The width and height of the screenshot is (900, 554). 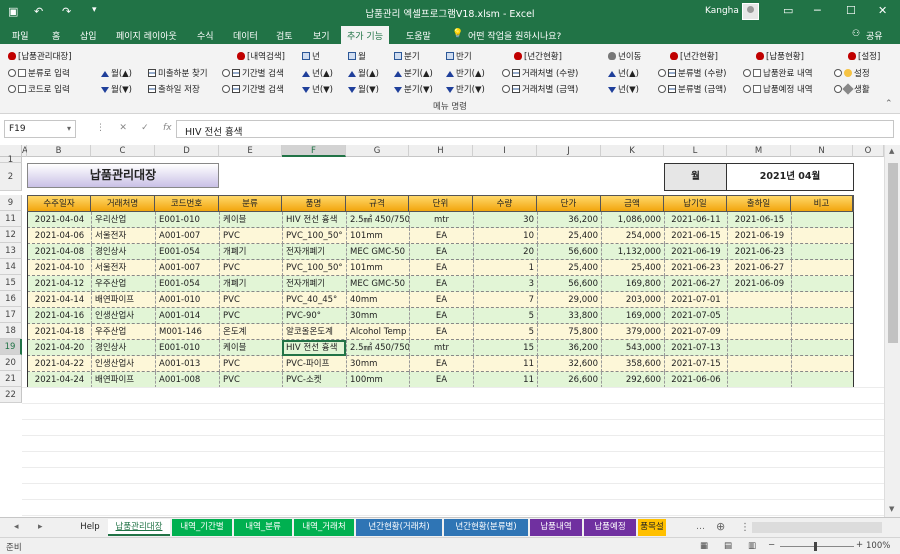 What do you see at coordinates (187, 380) in the screenshot?
I see `table-cell: A001-008` at bounding box center [187, 380].